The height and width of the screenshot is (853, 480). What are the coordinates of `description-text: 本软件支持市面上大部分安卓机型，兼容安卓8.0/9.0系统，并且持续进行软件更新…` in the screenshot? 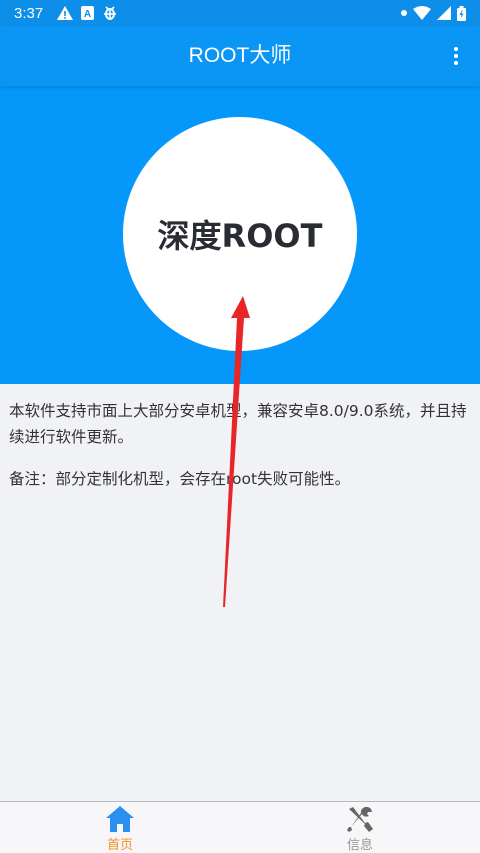 It's located at (238, 424).